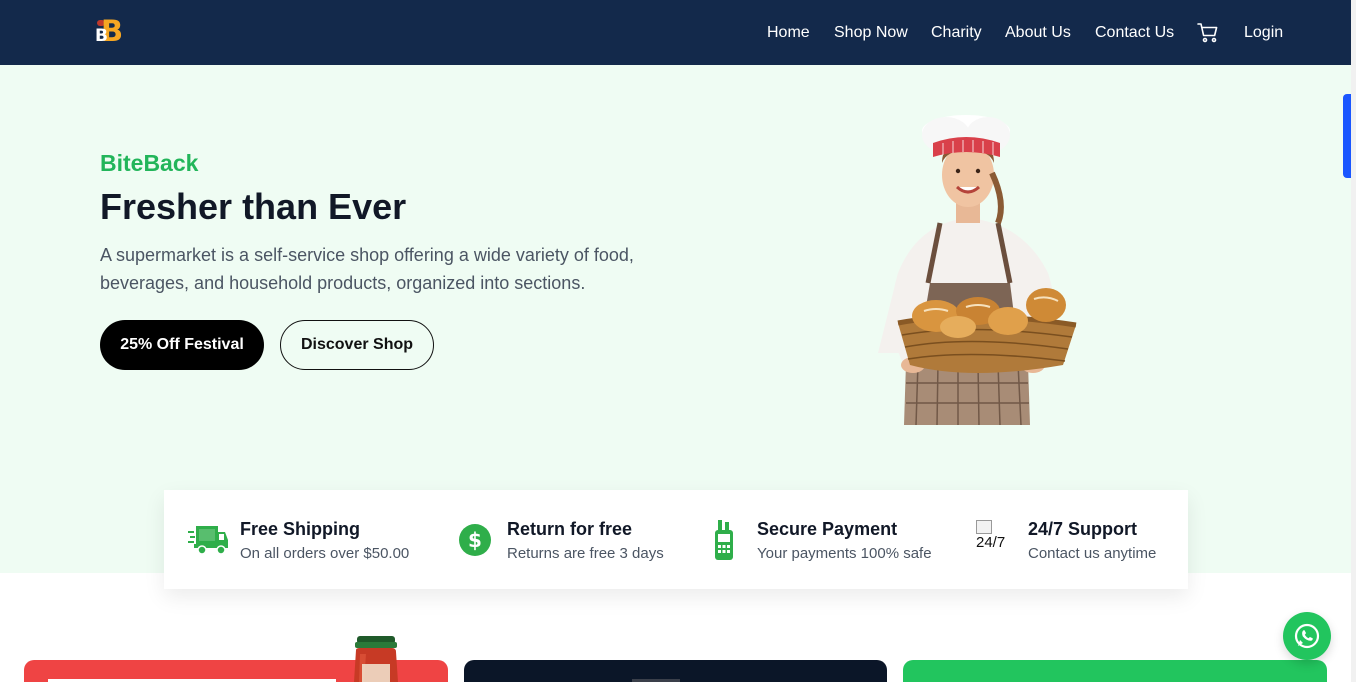  Describe the element at coordinates (1115, 671) in the screenshot. I see `promo-card-green` at that location.